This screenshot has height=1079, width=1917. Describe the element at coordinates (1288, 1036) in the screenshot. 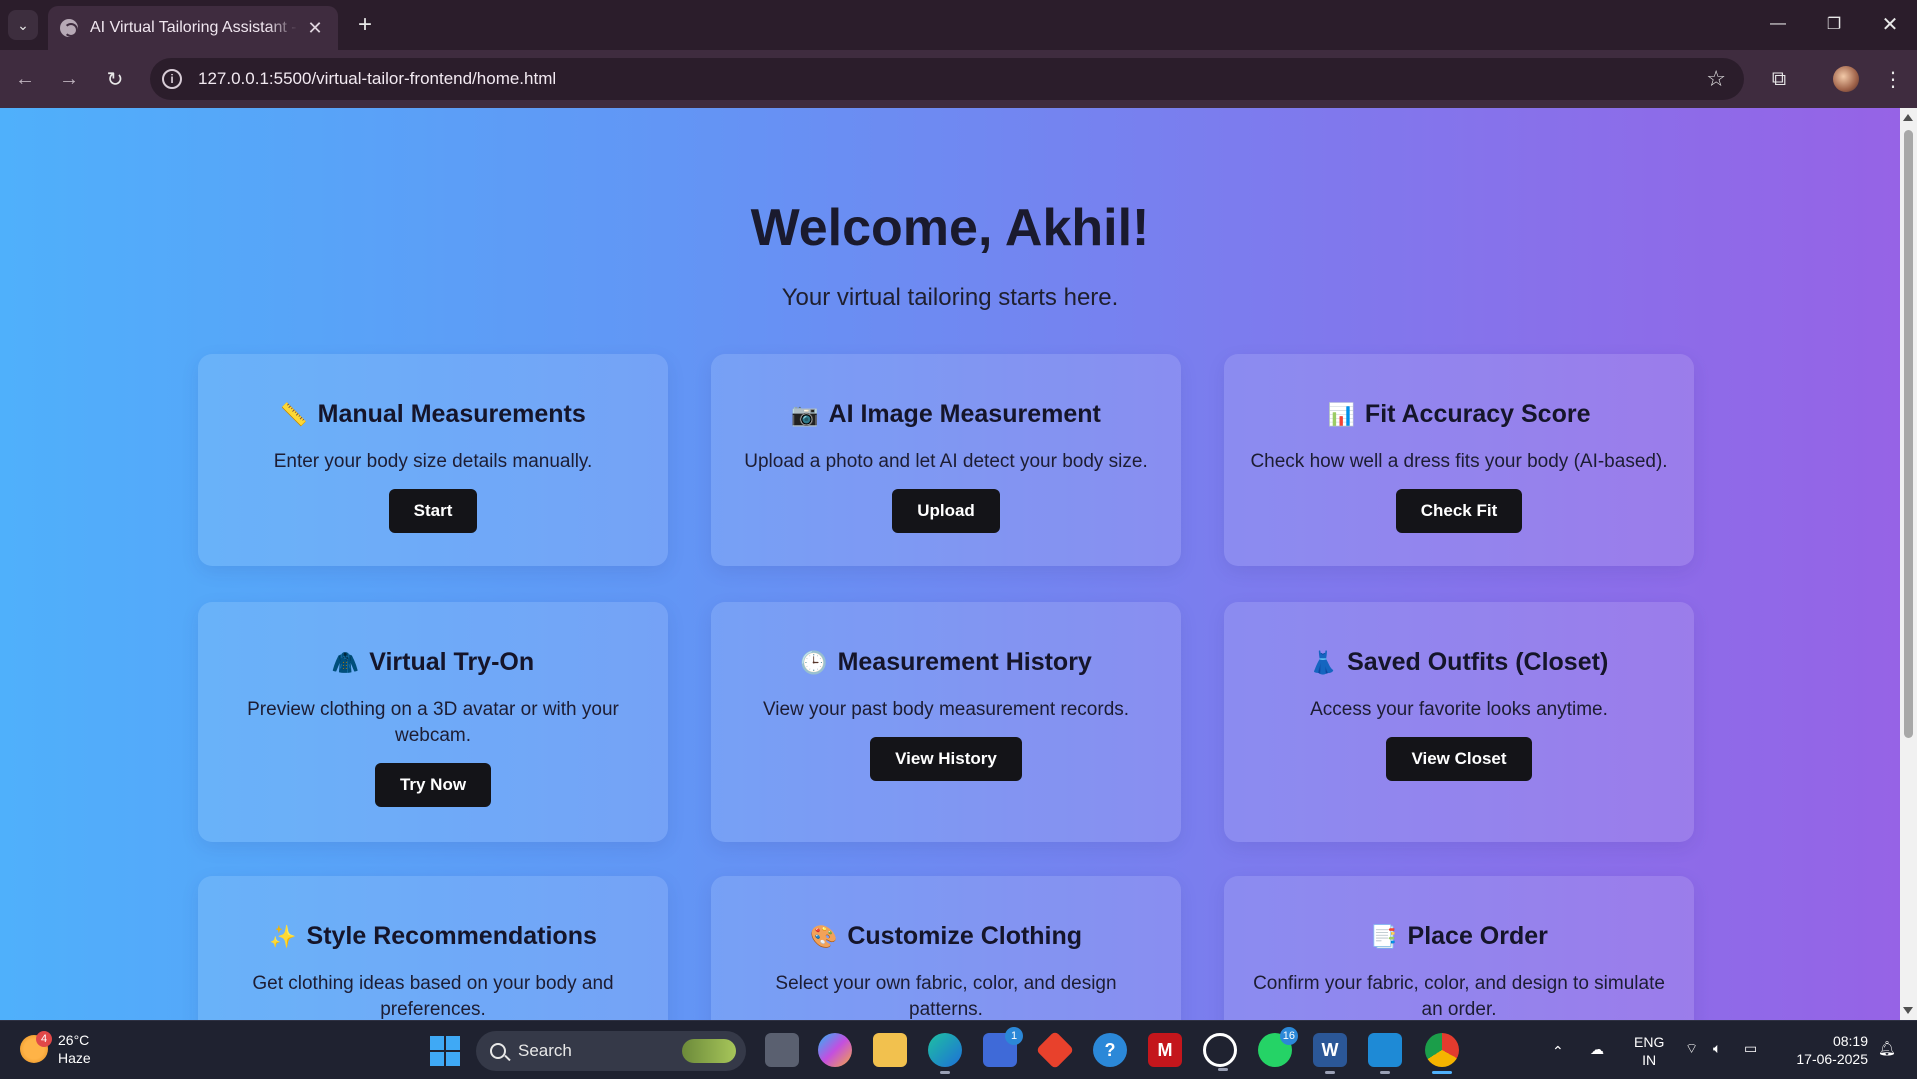

I see `whatsapp-badge: 16` at that location.